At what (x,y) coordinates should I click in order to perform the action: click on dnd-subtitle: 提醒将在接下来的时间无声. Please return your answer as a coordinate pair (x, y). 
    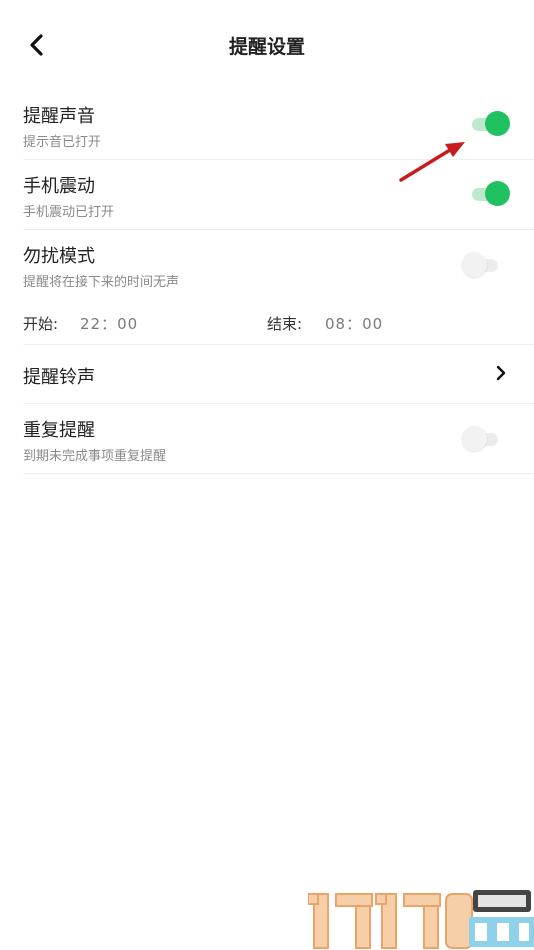
    Looking at the image, I should click on (101, 282).